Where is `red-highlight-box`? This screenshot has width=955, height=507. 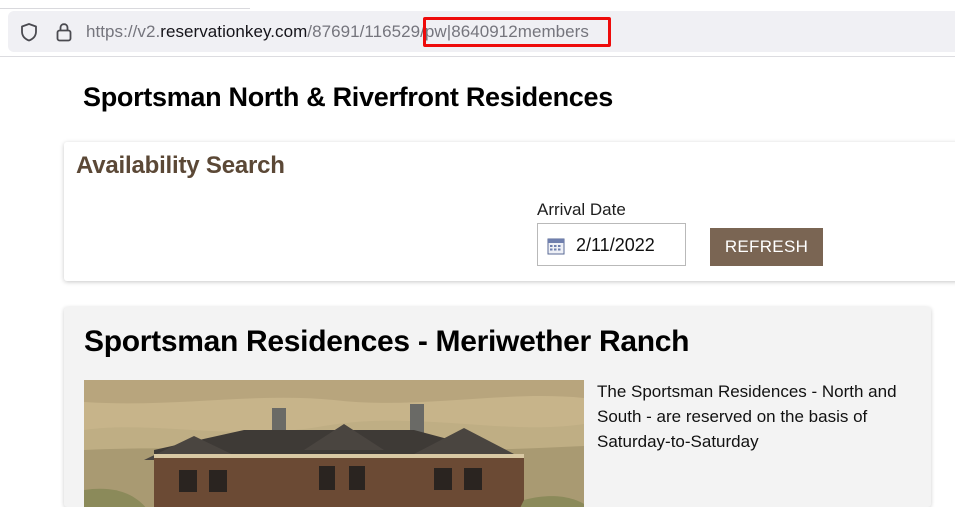
red-highlight-box is located at coordinates (517, 32).